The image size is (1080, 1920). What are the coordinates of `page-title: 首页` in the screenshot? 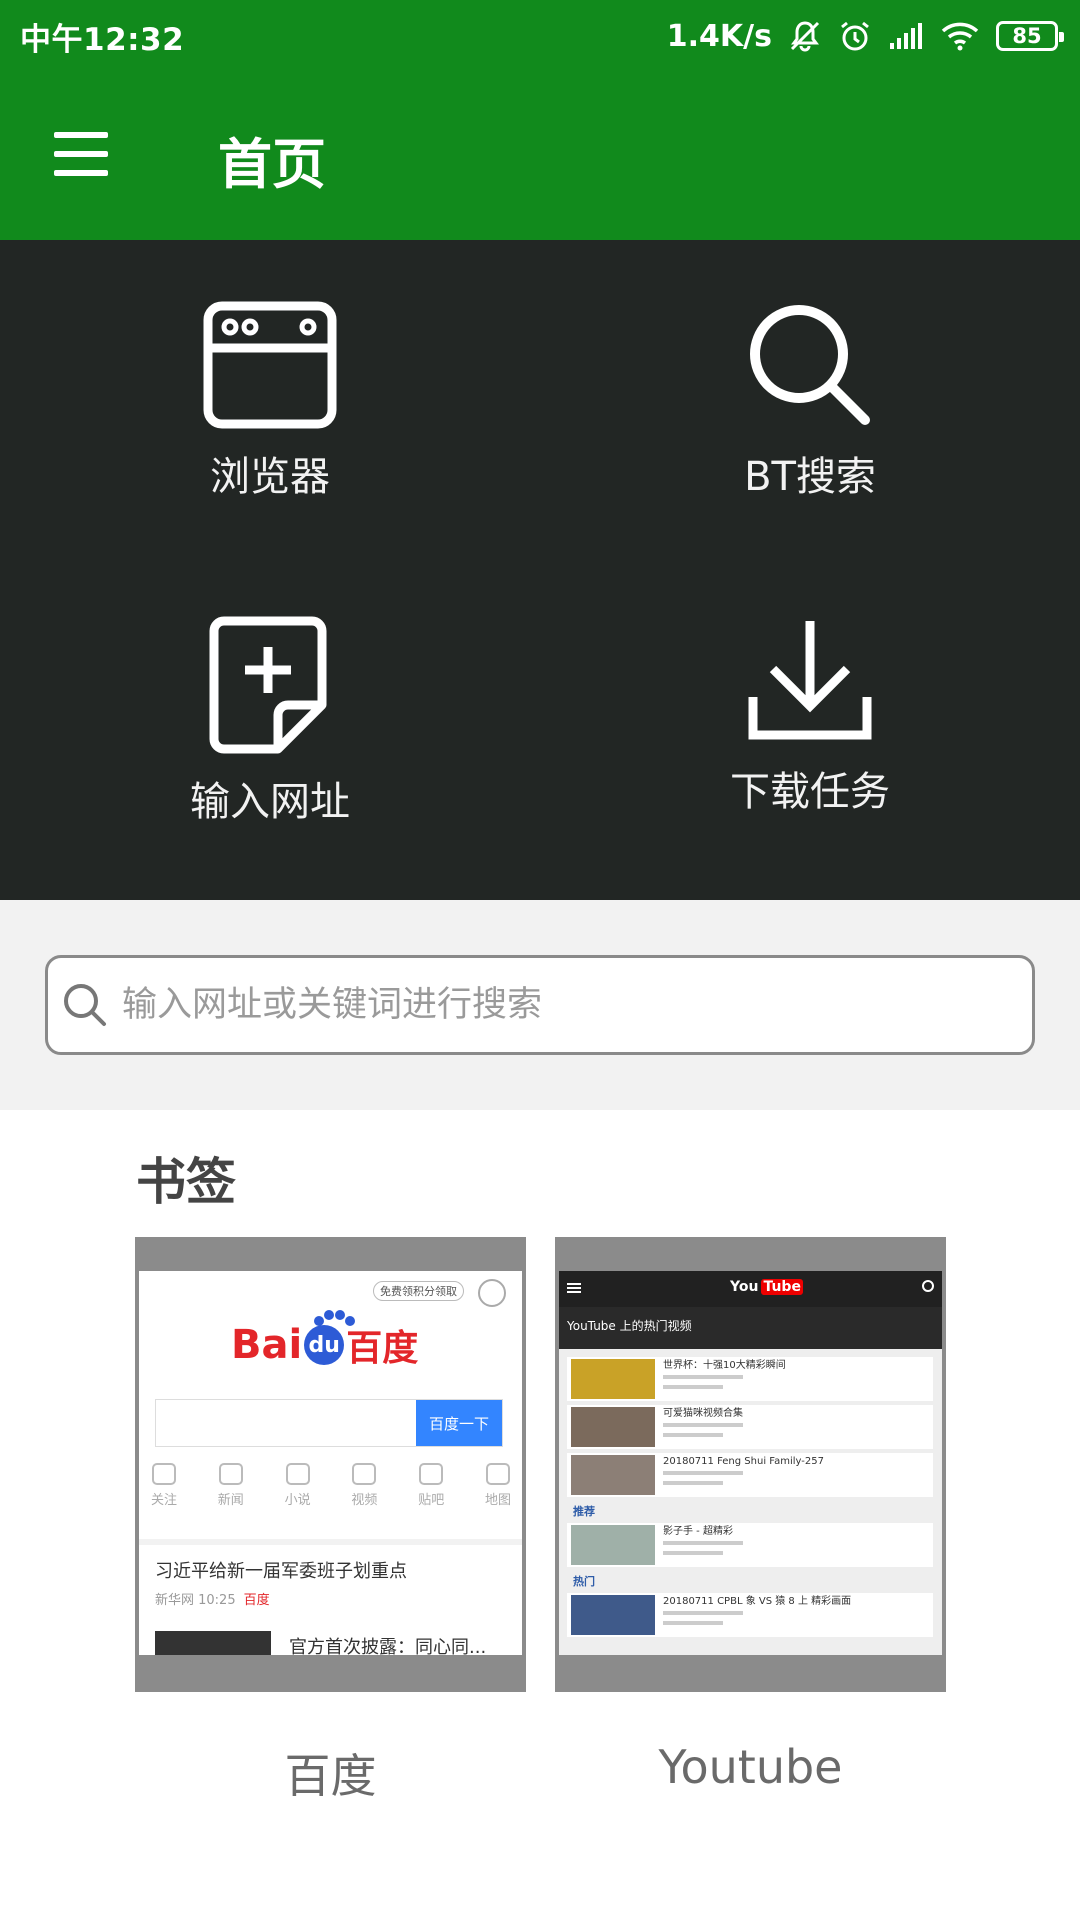 It's located at (272, 164).